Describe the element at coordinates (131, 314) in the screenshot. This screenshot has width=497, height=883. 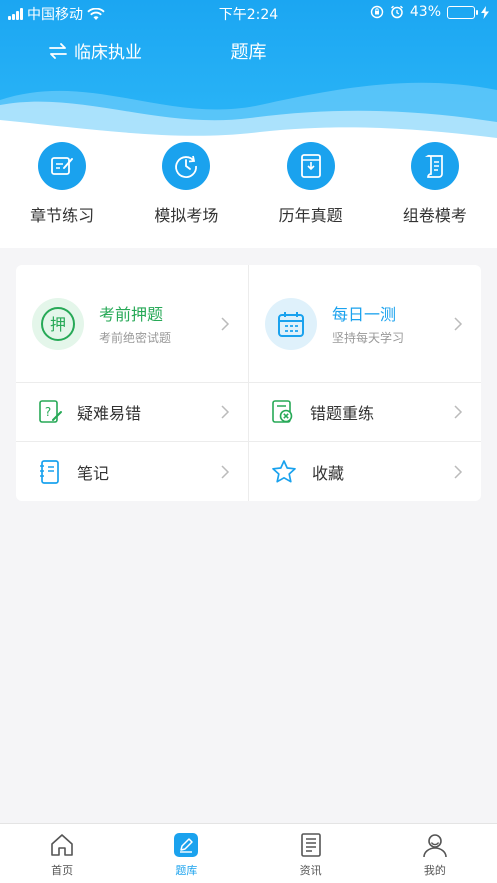
I see `predict-title: 考前押题` at that location.